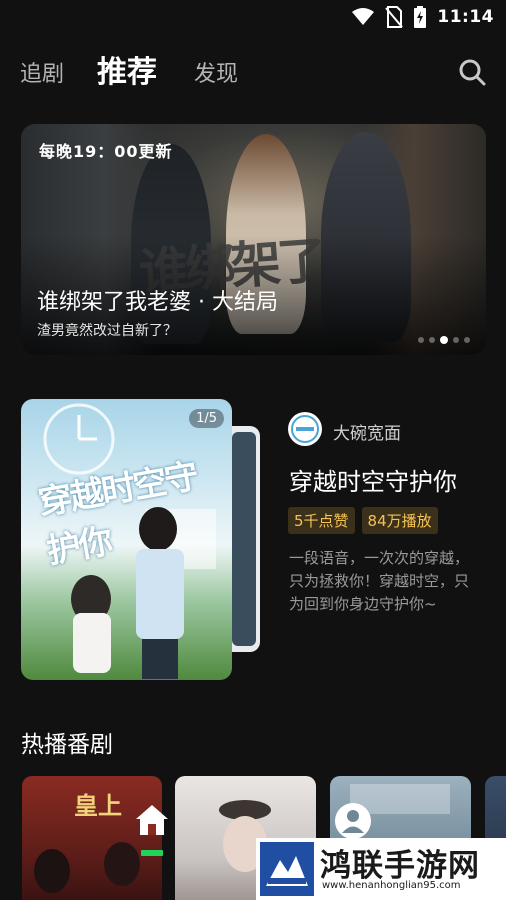 The height and width of the screenshot is (900, 506). I want to click on top-nav: 追剧 推荐 发现, so click(253, 72).